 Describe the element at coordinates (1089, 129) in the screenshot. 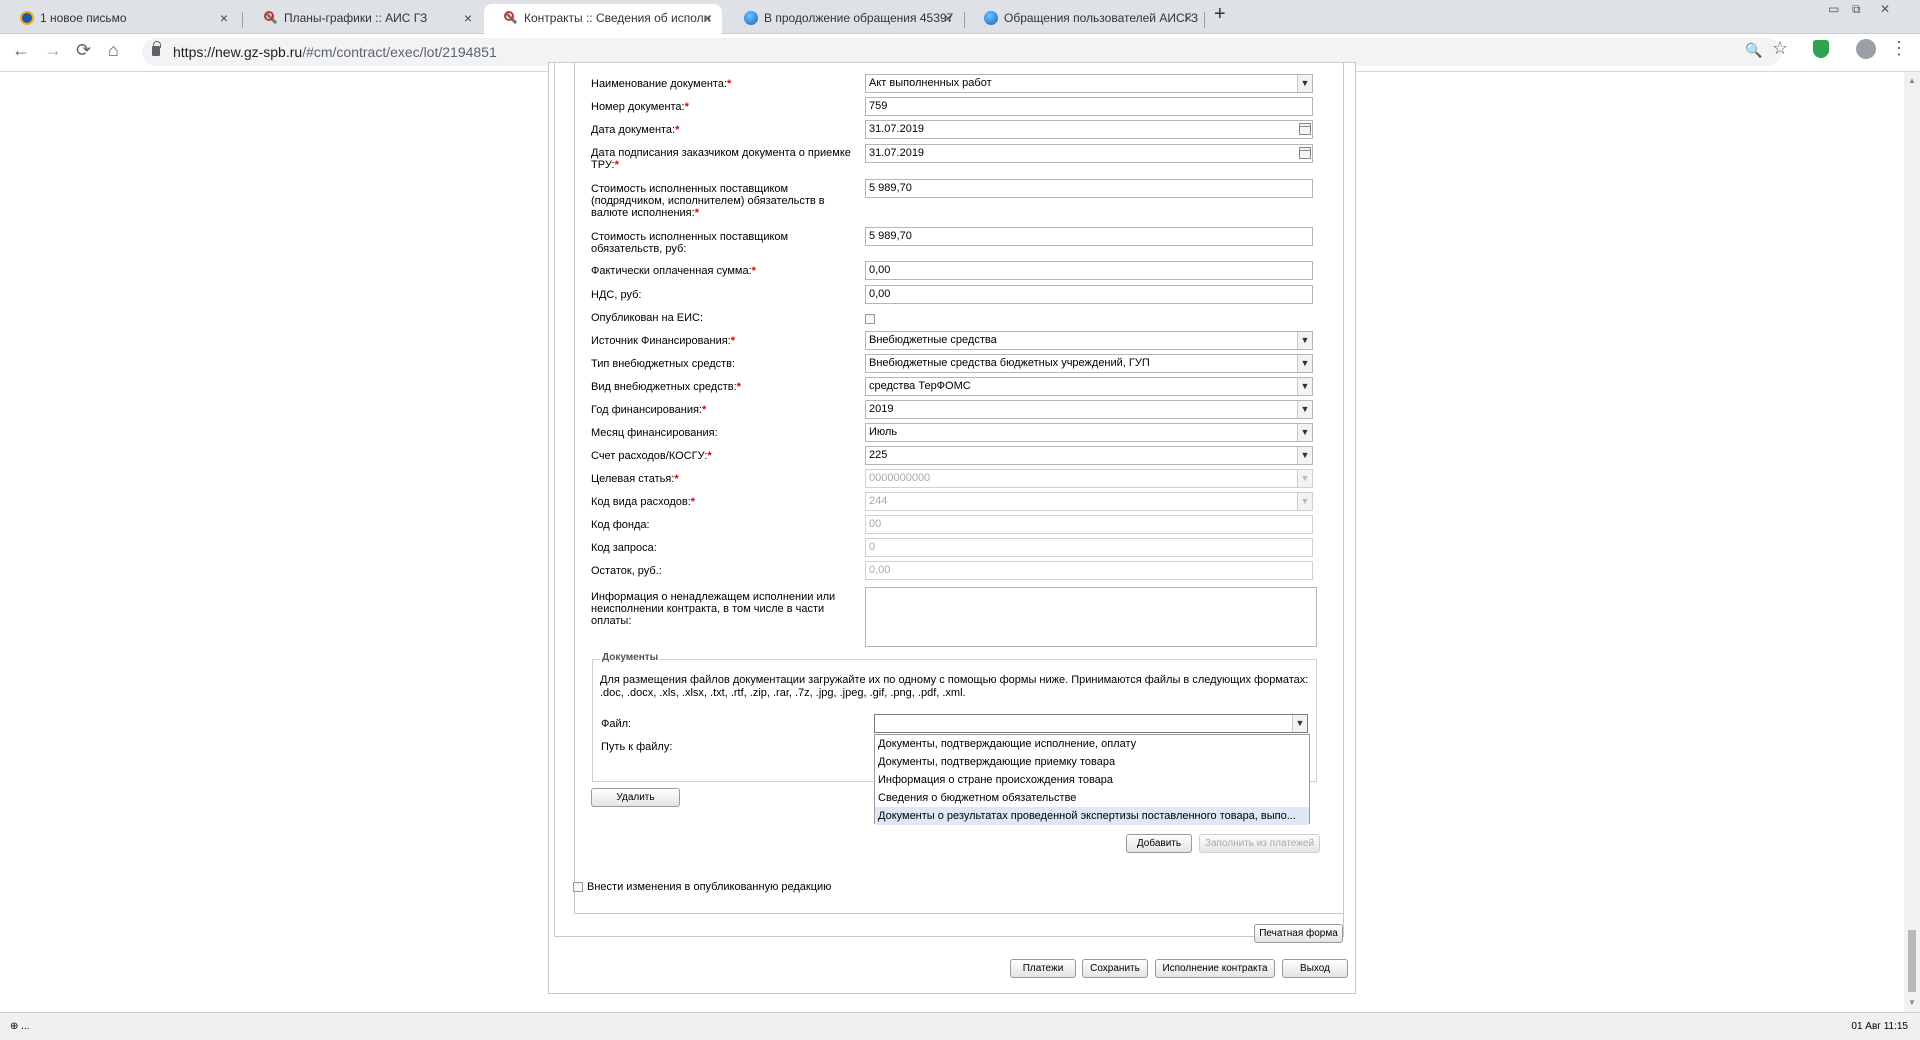

I see `doc-date-input: 31.07.2019` at that location.